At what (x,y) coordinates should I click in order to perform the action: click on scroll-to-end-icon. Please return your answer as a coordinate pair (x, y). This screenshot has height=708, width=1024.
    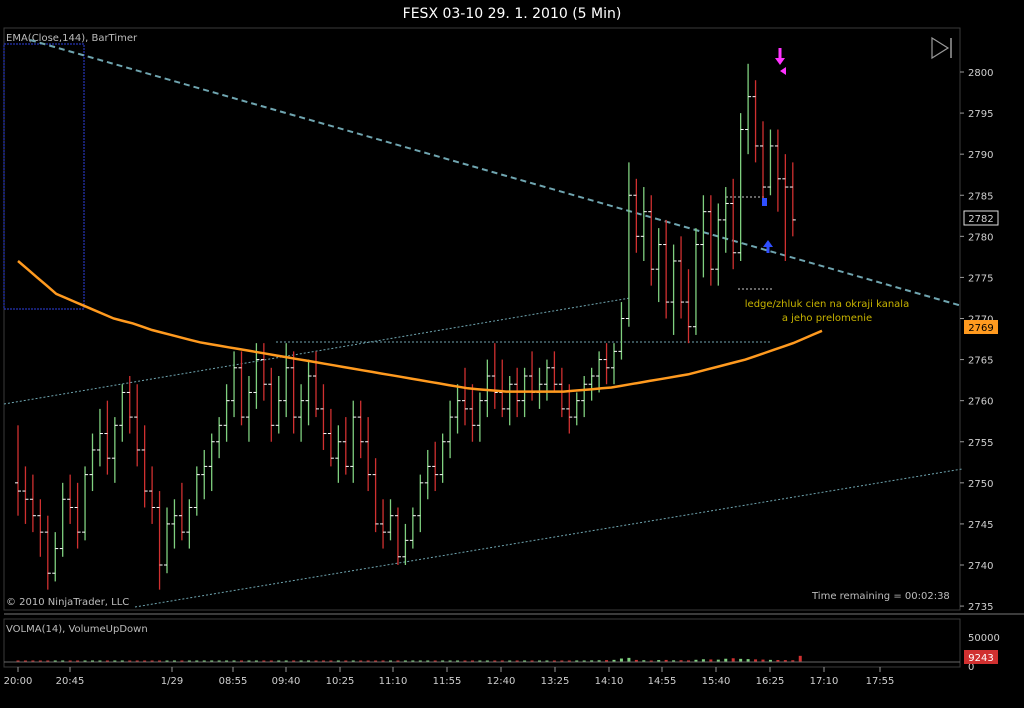
    Looking at the image, I should click on (941, 48).